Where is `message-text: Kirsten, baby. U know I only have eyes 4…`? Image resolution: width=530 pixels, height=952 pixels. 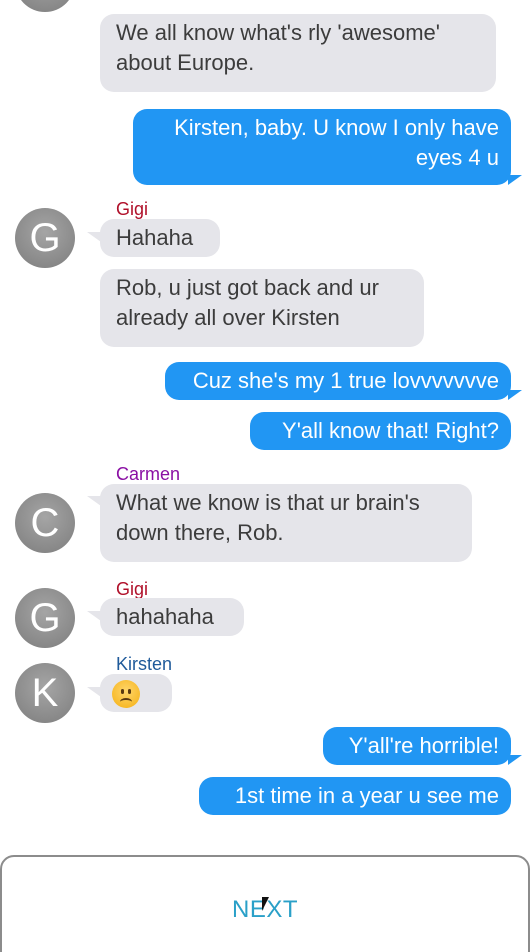 message-text: Kirsten, baby. U know I only have eyes 4… is located at coordinates (336, 142).